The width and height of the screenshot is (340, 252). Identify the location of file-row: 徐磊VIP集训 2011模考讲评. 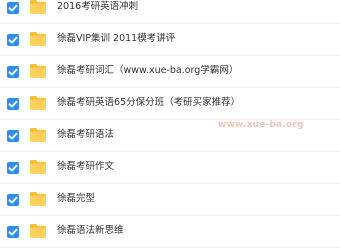
(170, 40).